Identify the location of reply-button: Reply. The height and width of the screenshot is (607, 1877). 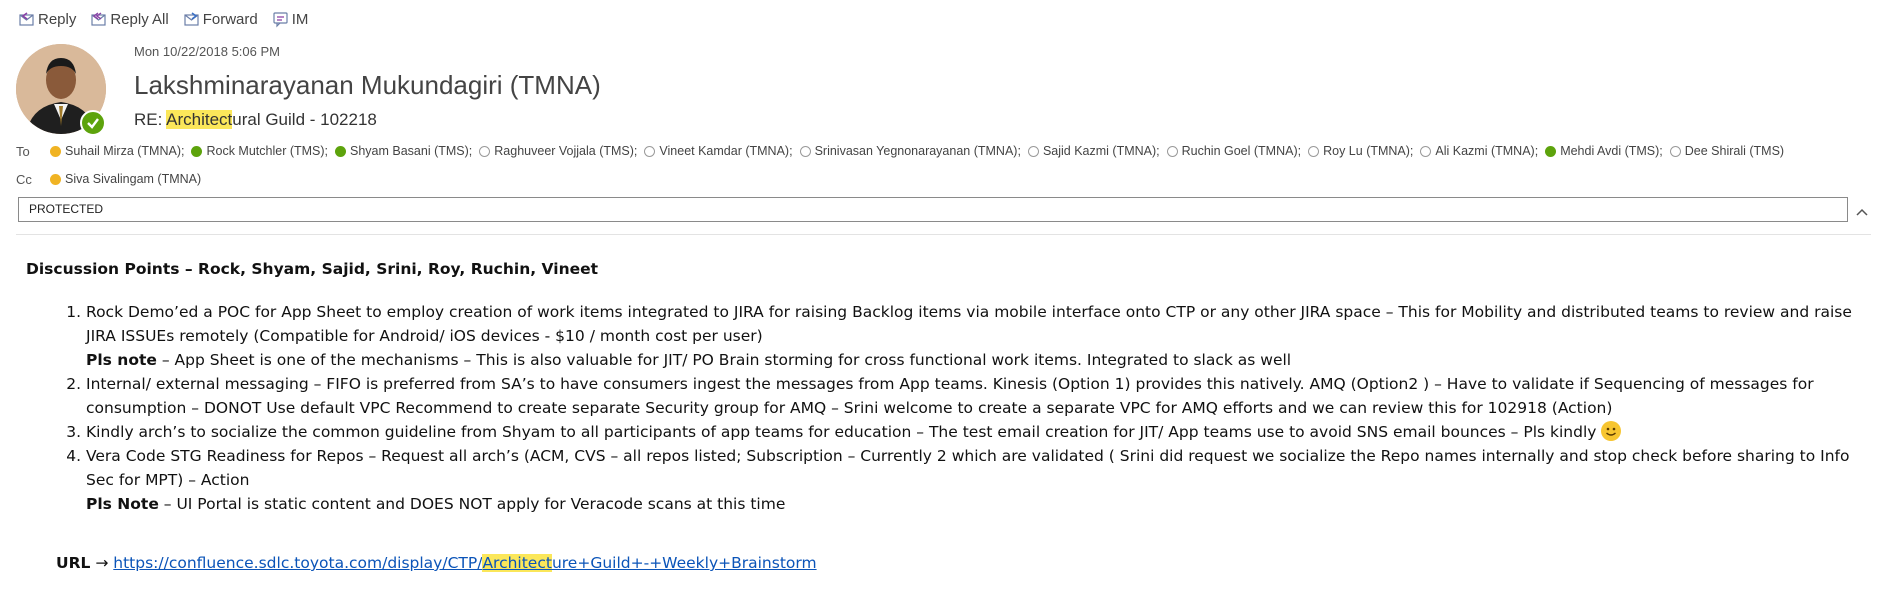
(47, 19).